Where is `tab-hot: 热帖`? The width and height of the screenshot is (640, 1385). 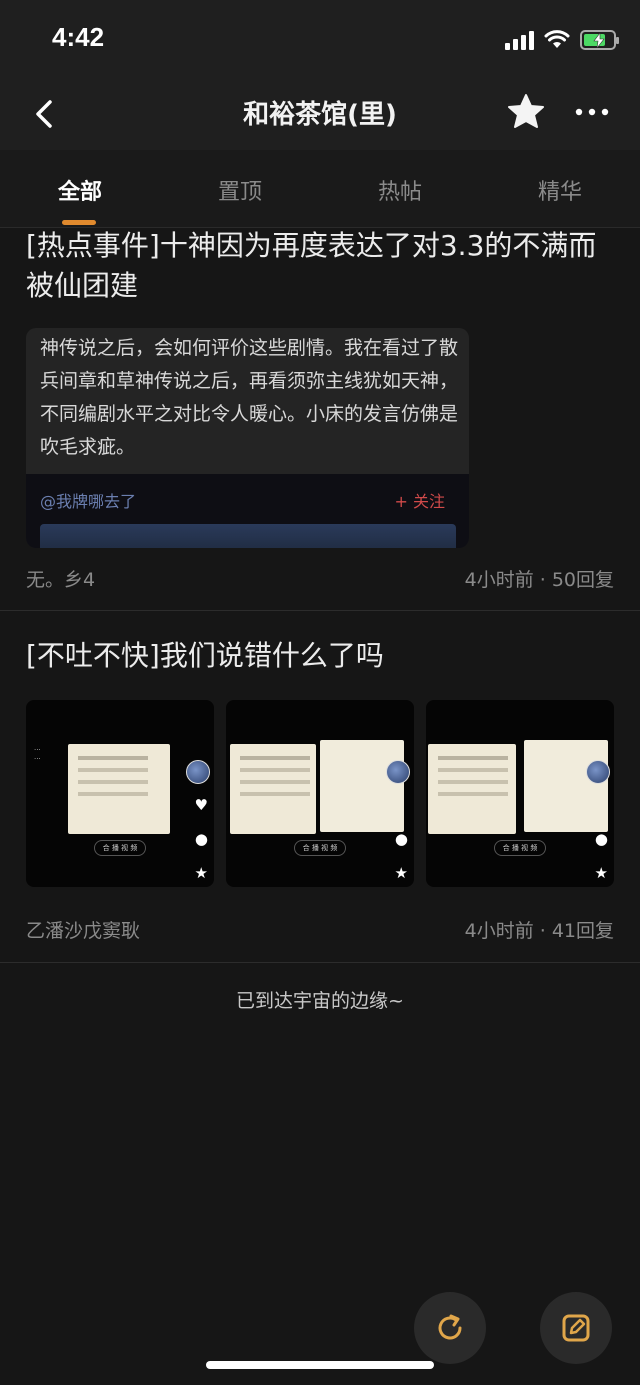 tab-hot: 热帖 is located at coordinates (400, 190).